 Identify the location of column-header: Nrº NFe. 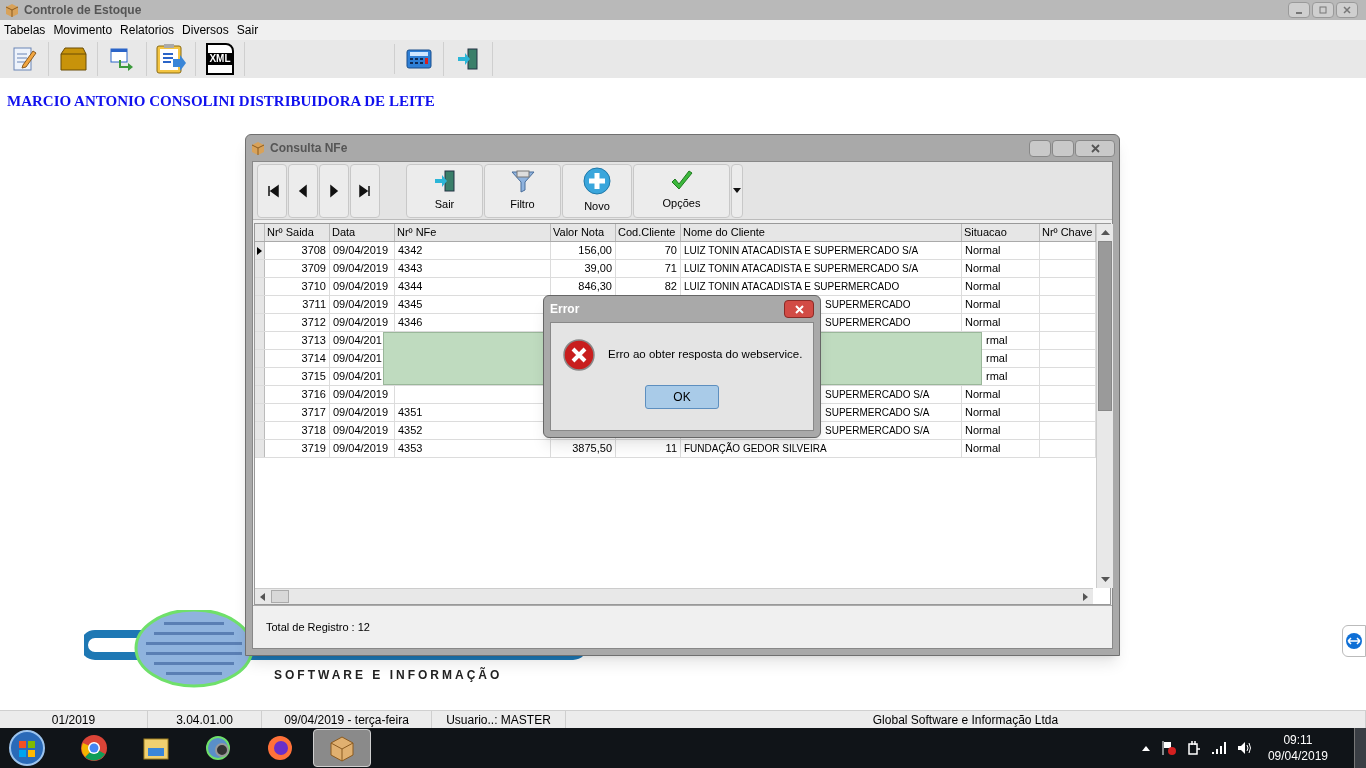
(417, 232).